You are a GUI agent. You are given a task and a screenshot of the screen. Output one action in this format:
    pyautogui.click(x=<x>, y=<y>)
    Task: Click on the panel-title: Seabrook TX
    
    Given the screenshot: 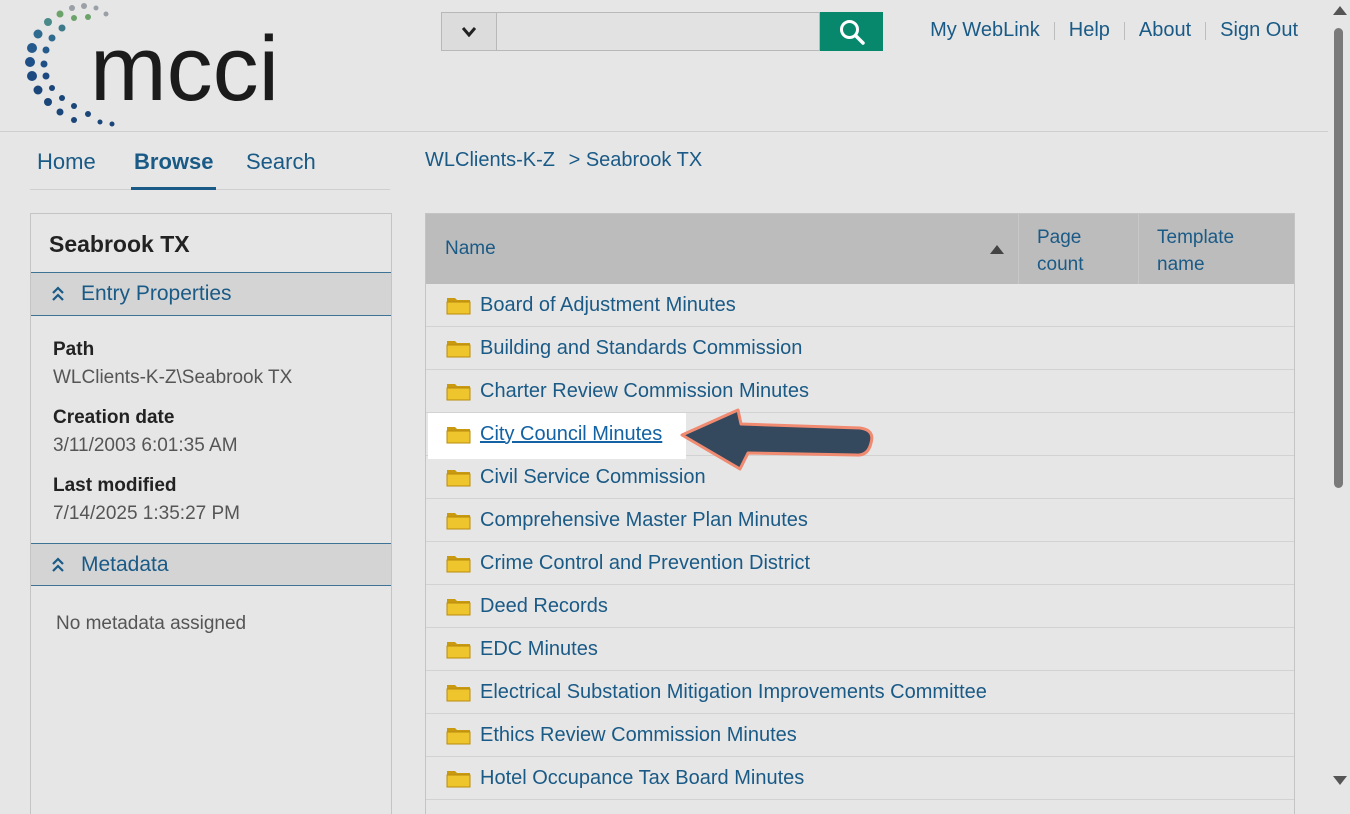 What is the action you would take?
    pyautogui.click(x=211, y=243)
    